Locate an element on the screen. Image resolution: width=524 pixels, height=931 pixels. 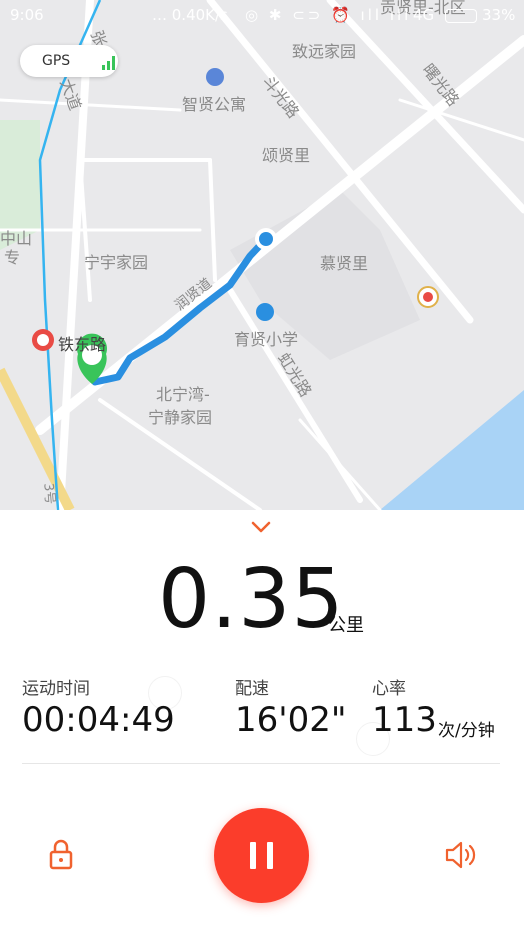
gps-indicator: GPS is located at coordinates (69, 61).